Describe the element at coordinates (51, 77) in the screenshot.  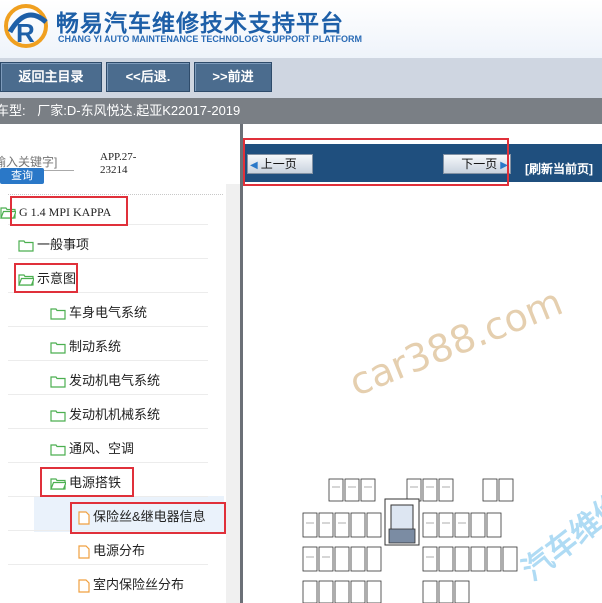
I see `home-button: 返回主目录` at that location.